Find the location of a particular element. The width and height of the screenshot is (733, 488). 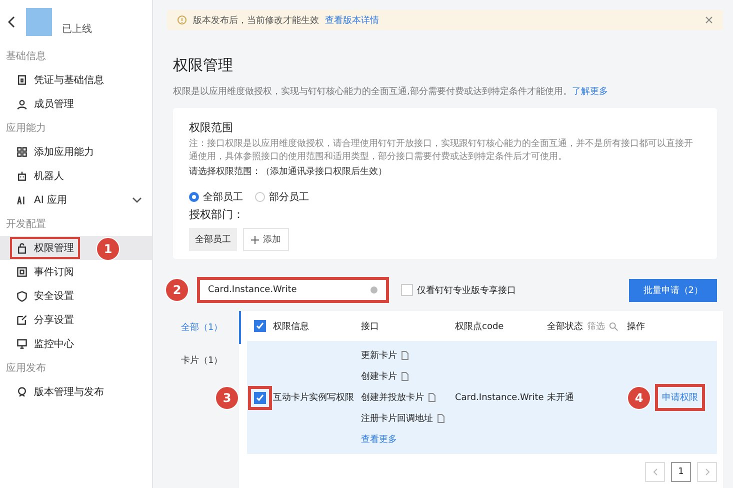

step-badge: 3 is located at coordinates (227, 398).